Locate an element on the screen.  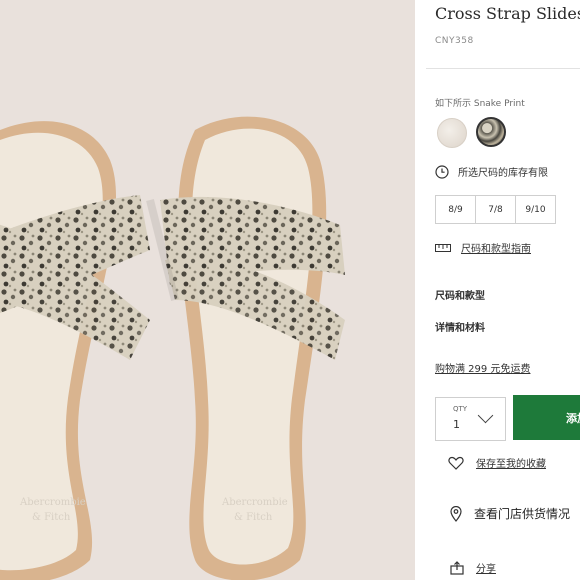
size-guide-link: 尺码和款型指南 is located at coordinates (483, 247).